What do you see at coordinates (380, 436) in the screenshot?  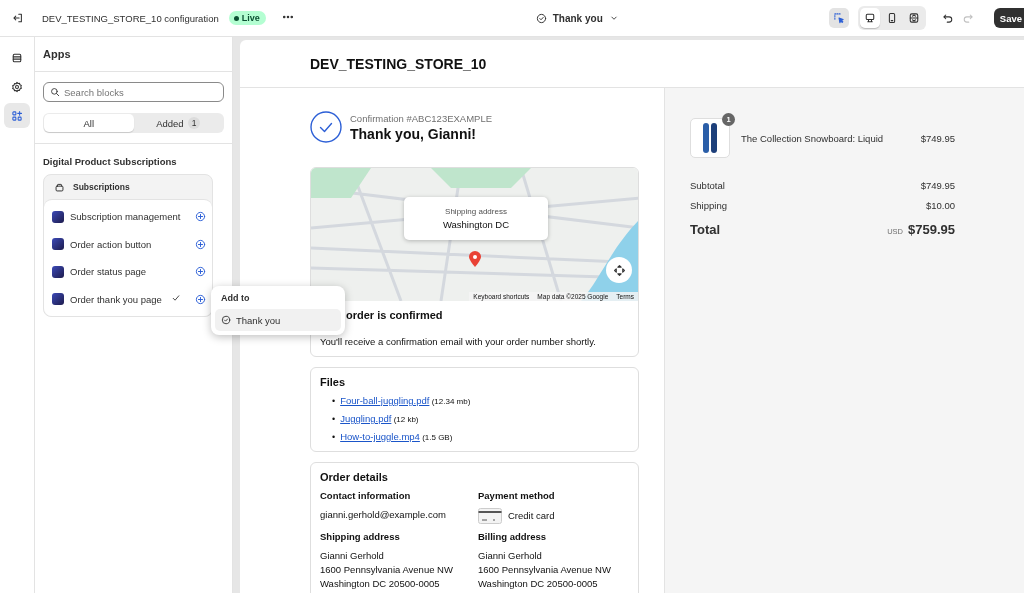 I see `file-link: How-to-juggle.mp4` at bounding box center [380, 436].